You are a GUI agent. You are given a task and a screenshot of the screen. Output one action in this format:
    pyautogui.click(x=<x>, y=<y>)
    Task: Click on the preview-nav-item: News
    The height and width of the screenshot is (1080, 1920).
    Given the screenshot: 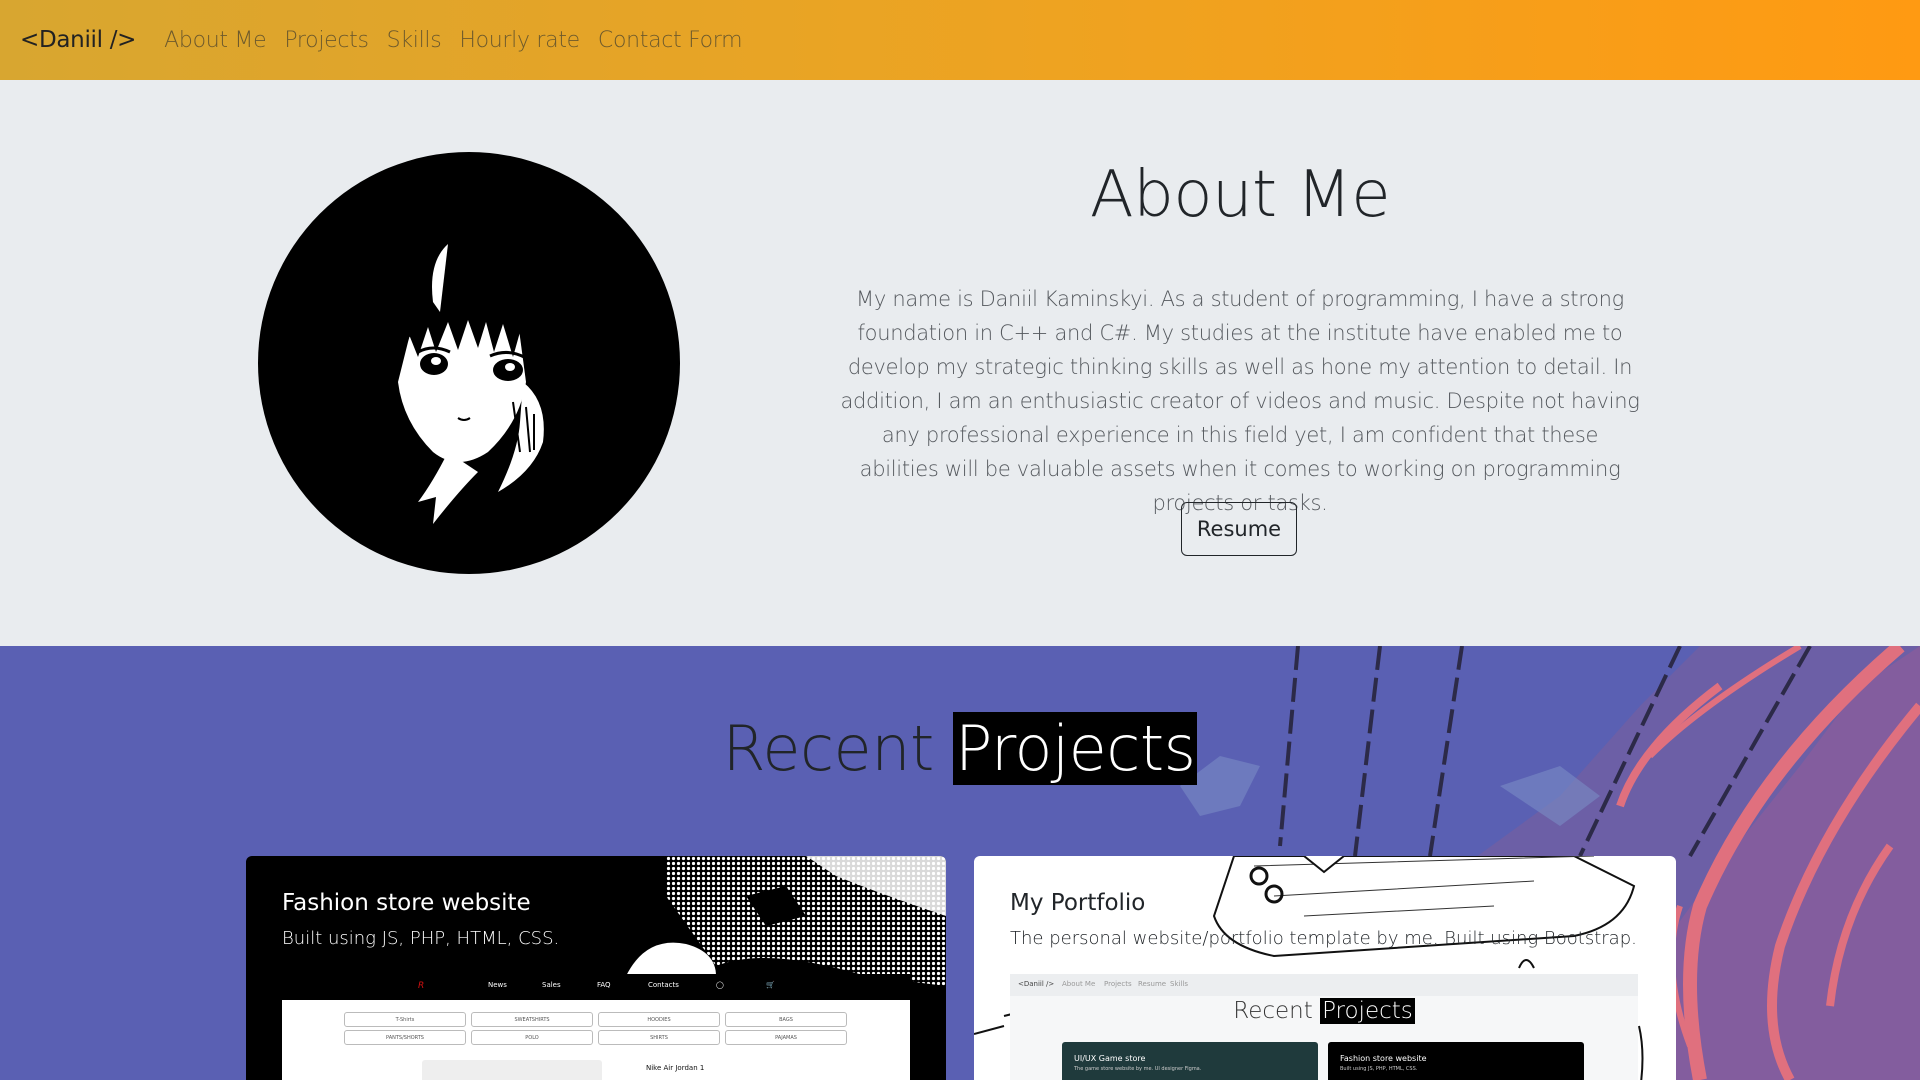 What is the action you would take?
    pyautogui.click(x=497, y=985)
    